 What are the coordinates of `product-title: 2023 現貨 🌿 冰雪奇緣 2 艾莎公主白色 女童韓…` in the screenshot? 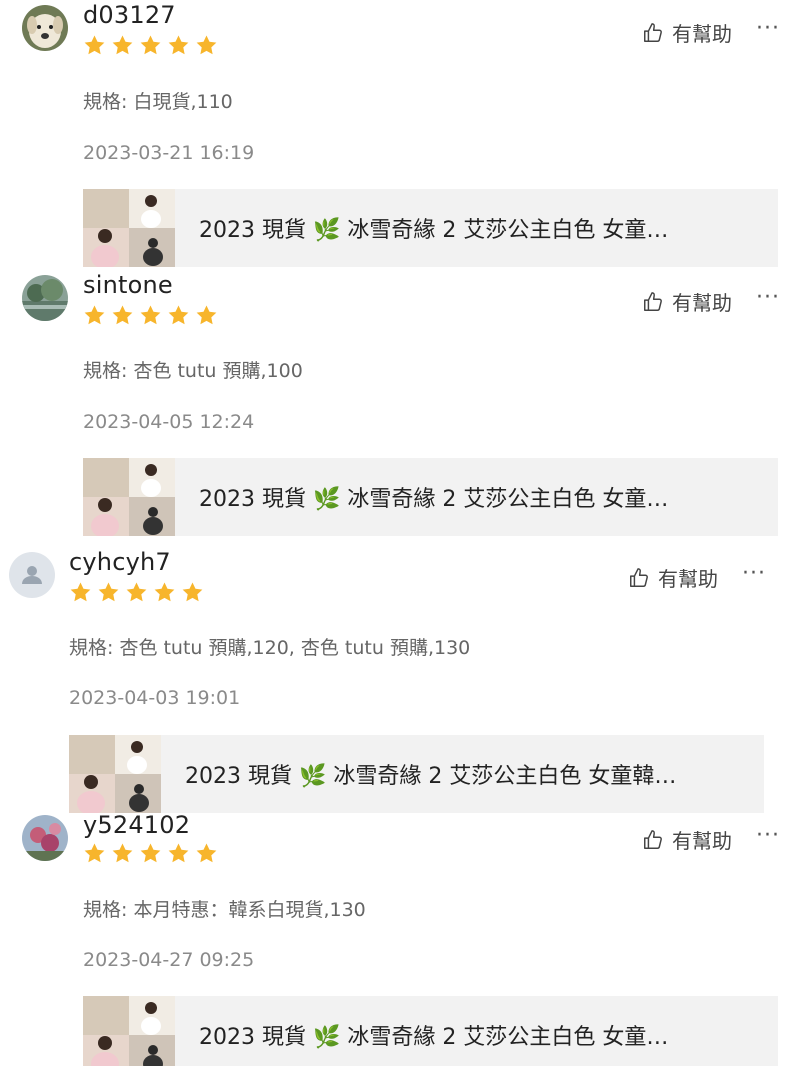 It's located at (431, 776).